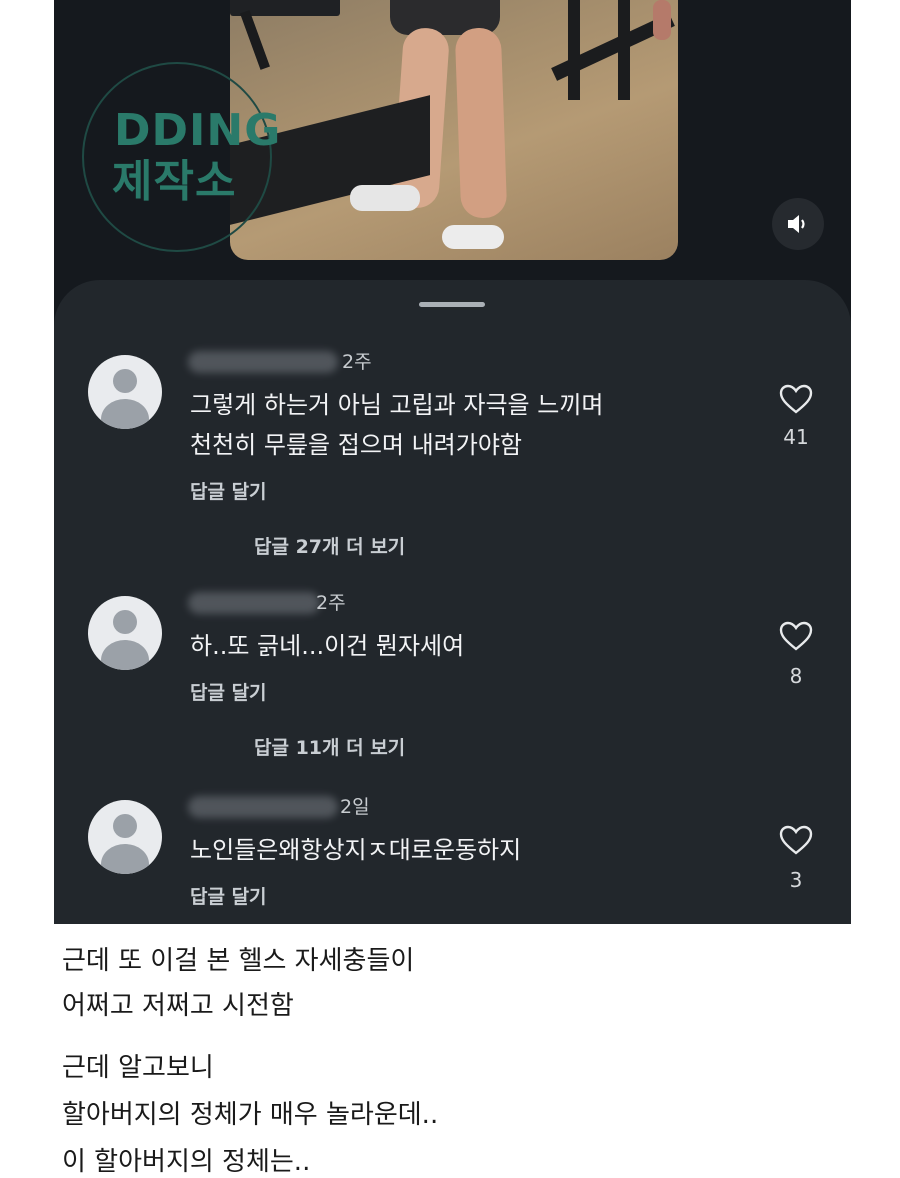 Image resolution: width=900 pixels, height=1178 pixels. I want to click on like-count: 41, so click(796, 437).